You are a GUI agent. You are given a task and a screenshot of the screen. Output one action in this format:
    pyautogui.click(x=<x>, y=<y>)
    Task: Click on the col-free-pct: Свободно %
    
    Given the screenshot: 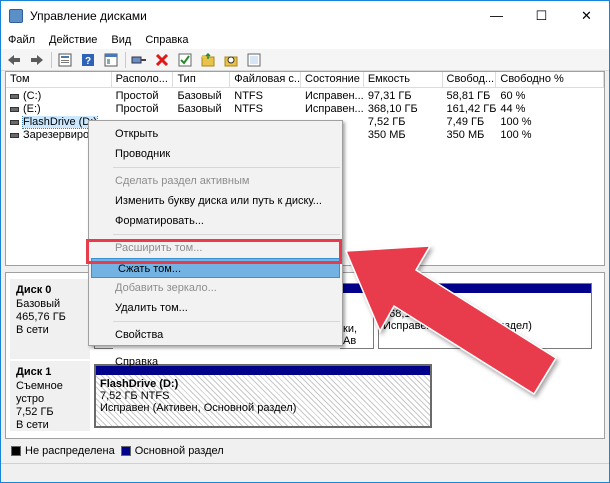 What is the action you would take?
    pyautogui.click(x=550, y=79)
    